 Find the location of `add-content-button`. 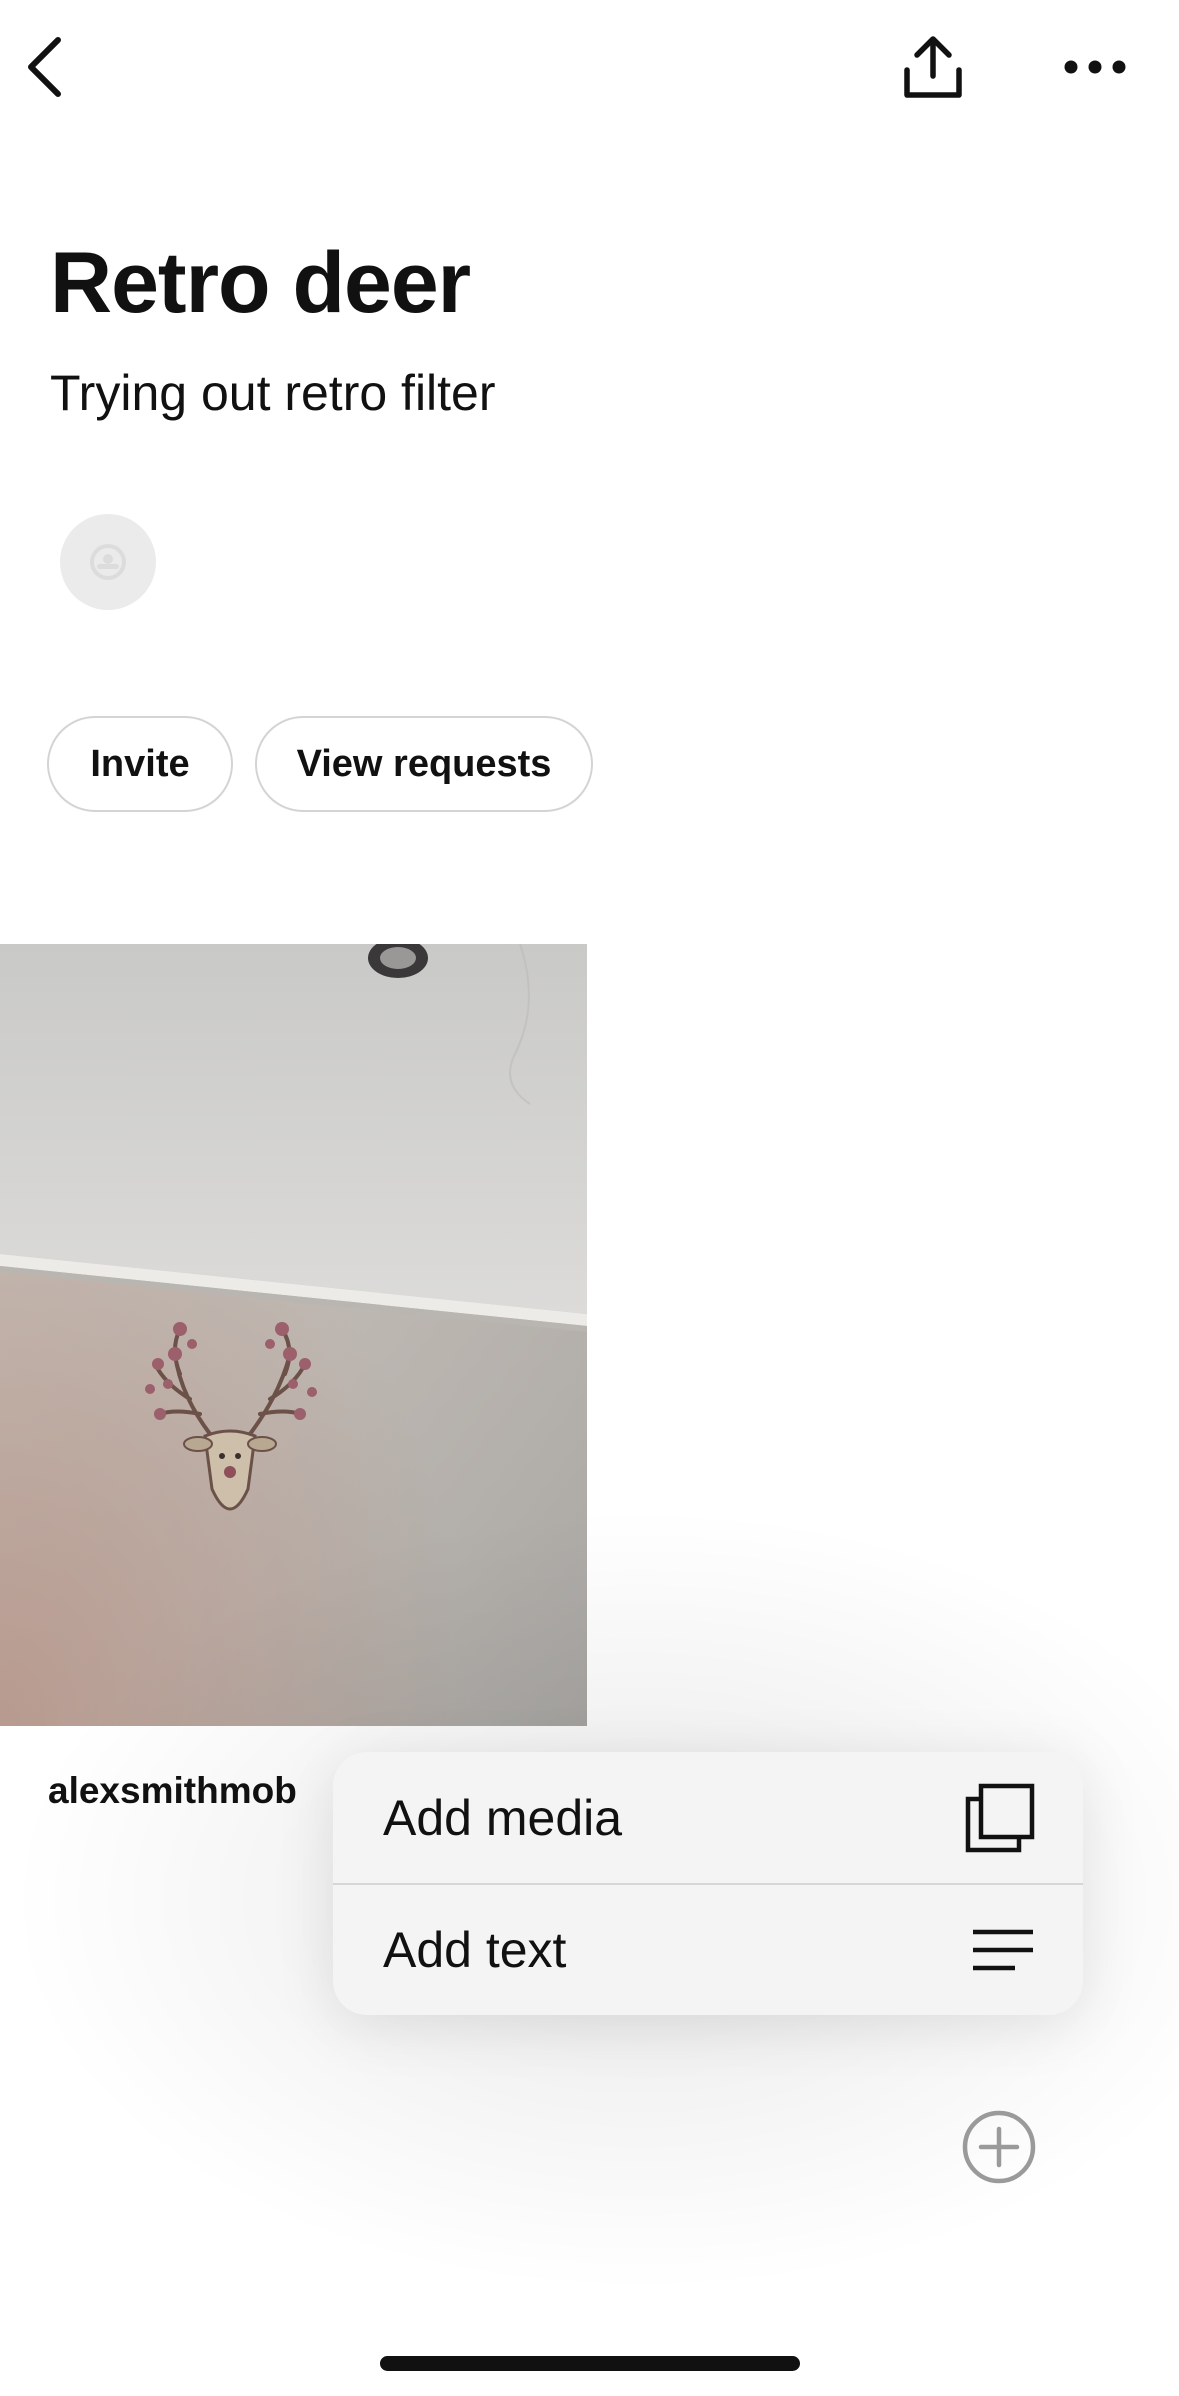

add-content-button is located at coordinates (999, 2147).